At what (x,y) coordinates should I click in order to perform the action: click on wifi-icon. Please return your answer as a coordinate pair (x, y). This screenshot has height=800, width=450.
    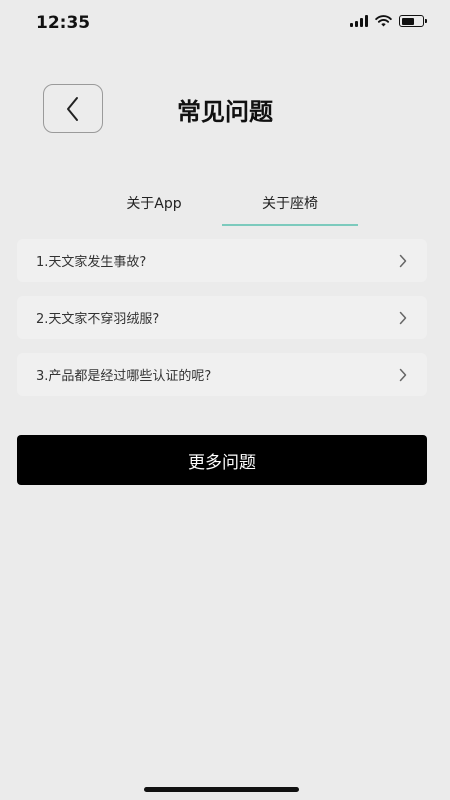
    Looking at the image, I should click on (383, 21).